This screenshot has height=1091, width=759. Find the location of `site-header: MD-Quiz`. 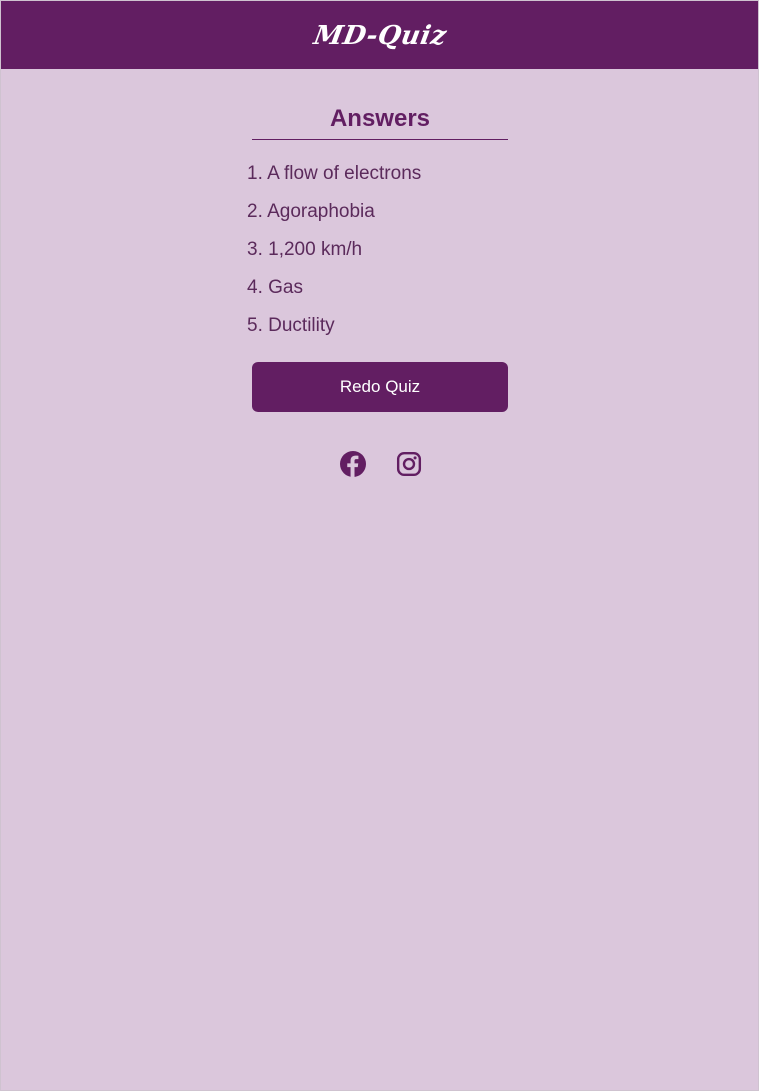

site-header: MD-Quiz is located at coordinates (379, 35).